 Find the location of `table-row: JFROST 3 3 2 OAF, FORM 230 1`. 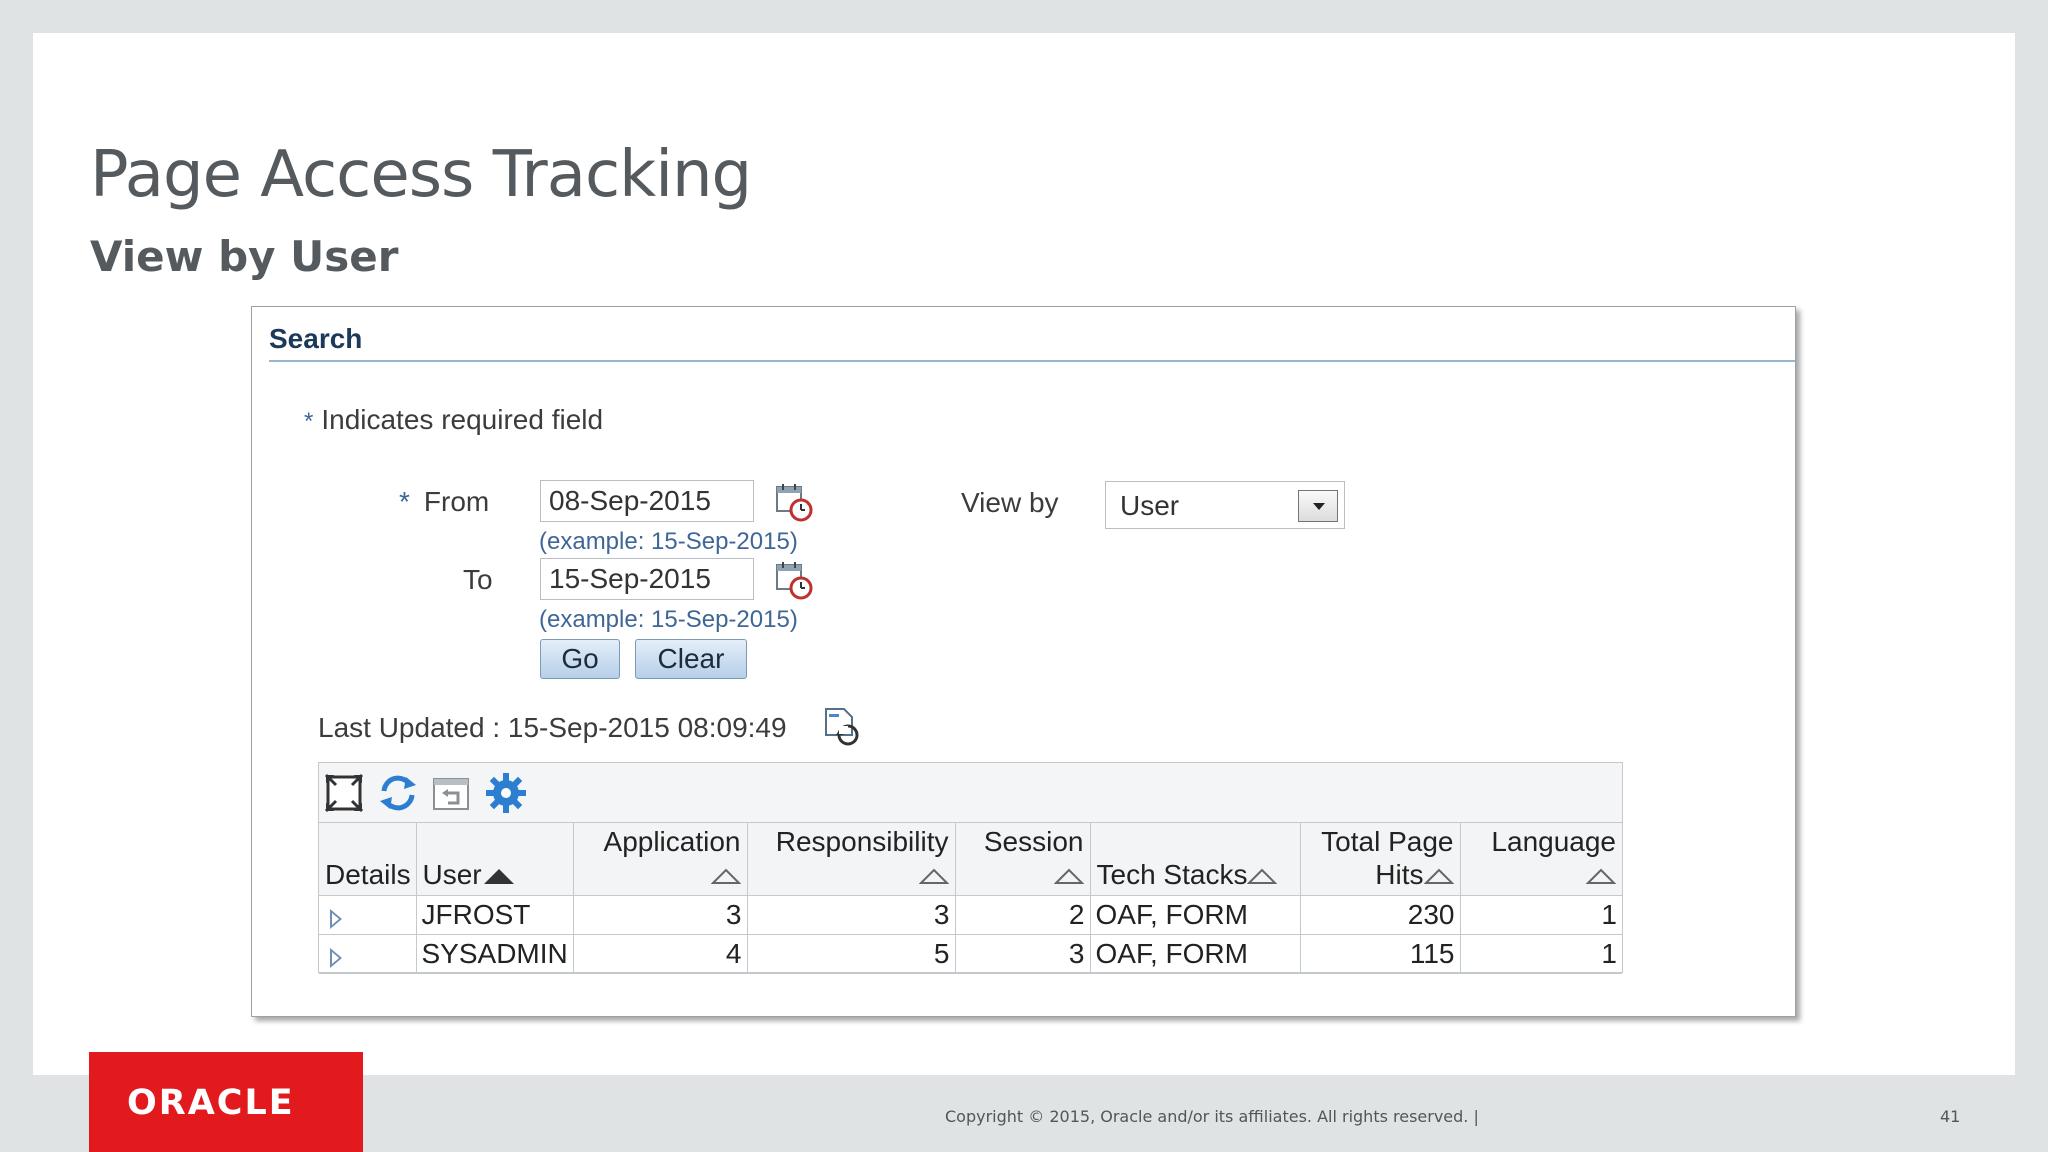

table-row: JFROST 3 3 2 OAF, FORM 230 1 is located at coordinates (970, 915).